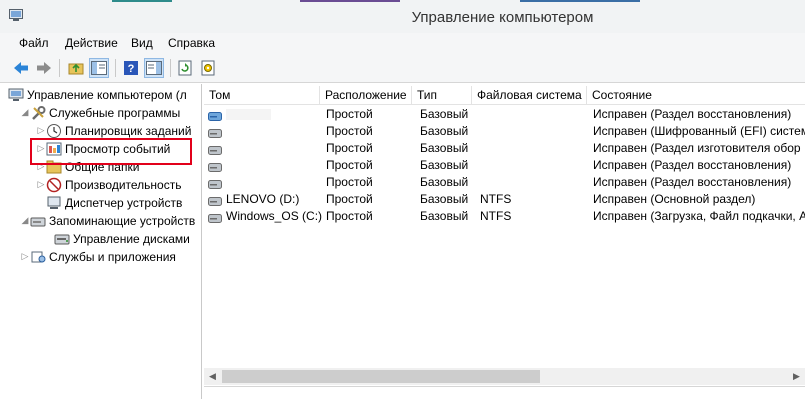 This screenshot has width=805, height=400. I want to click on cell-status: Исправен (Шифрованный (EFI) систем, so click(699, 131).